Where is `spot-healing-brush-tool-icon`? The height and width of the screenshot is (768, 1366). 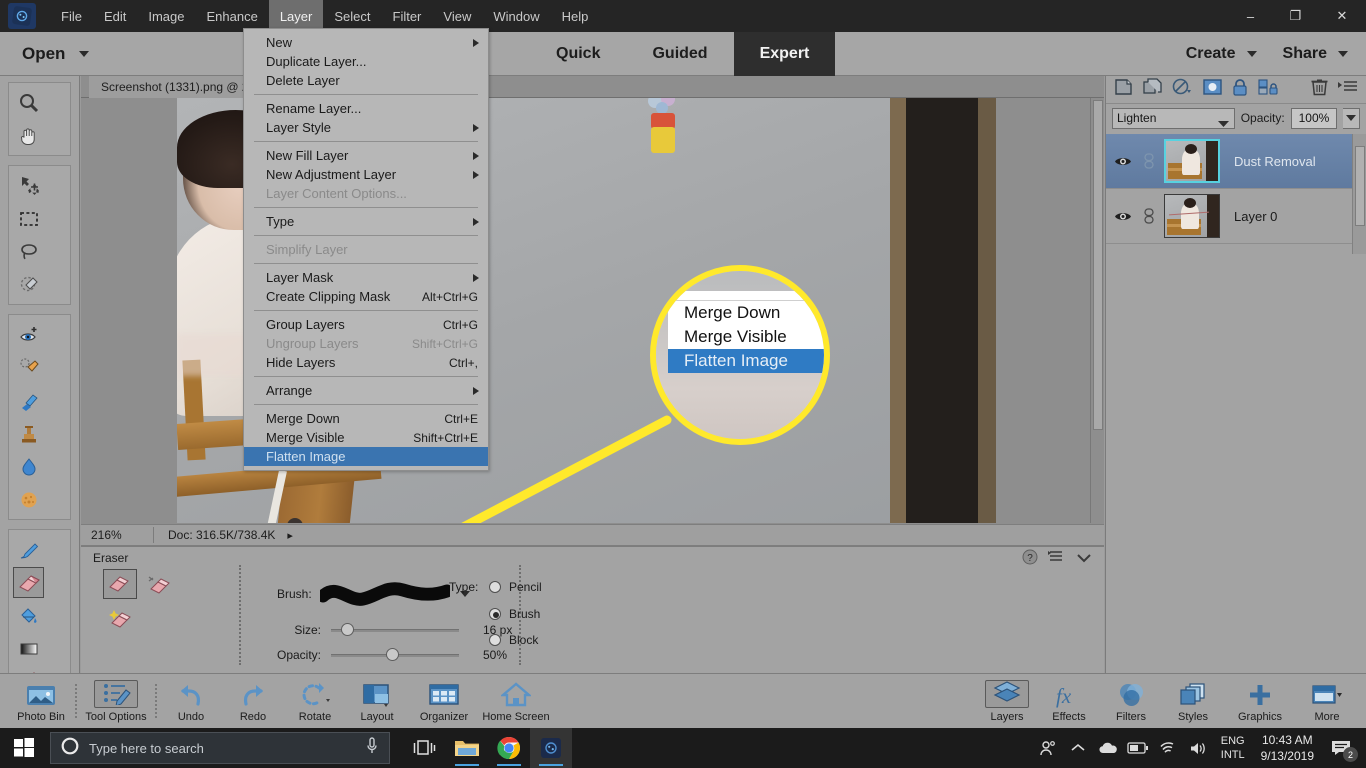
spot-healing-brush-tool-icon is located at coordinates (28, 367).